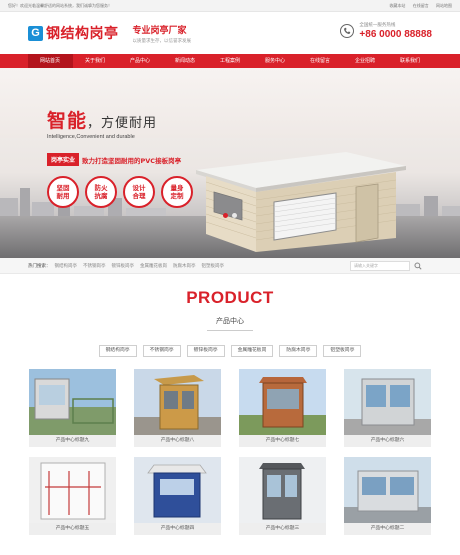 Image resolution: width=460 pixels, height=555 pixels. I want to click on product-caption: 产品中心标题八, so click(177, 441).